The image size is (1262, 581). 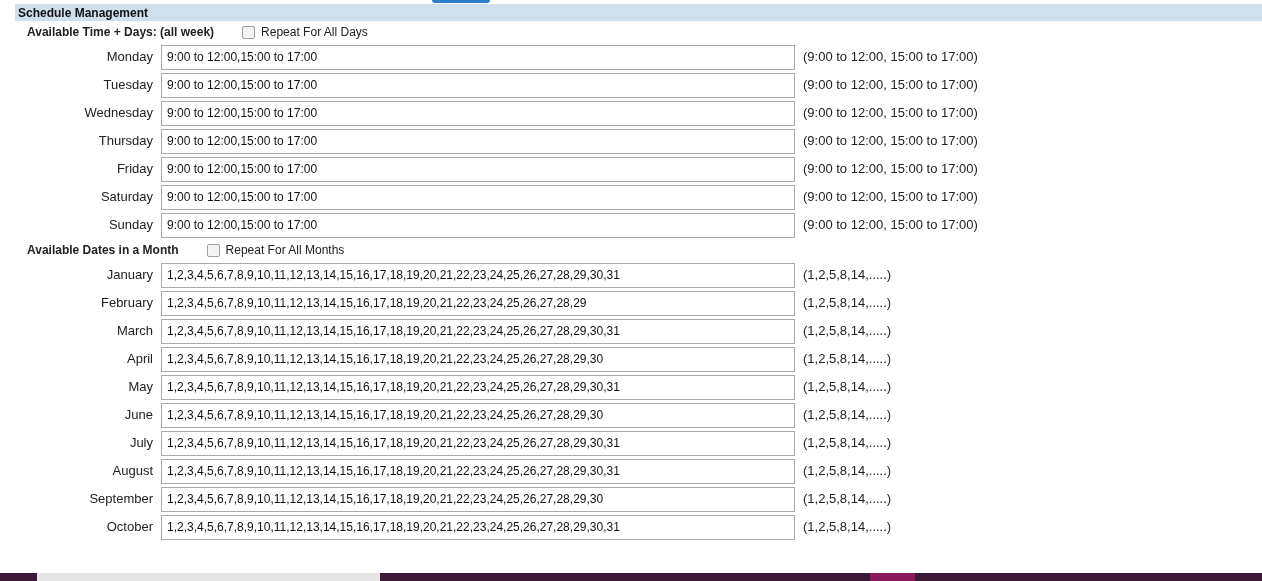 I want to click on row-label: January, so click(x=129, y=275).